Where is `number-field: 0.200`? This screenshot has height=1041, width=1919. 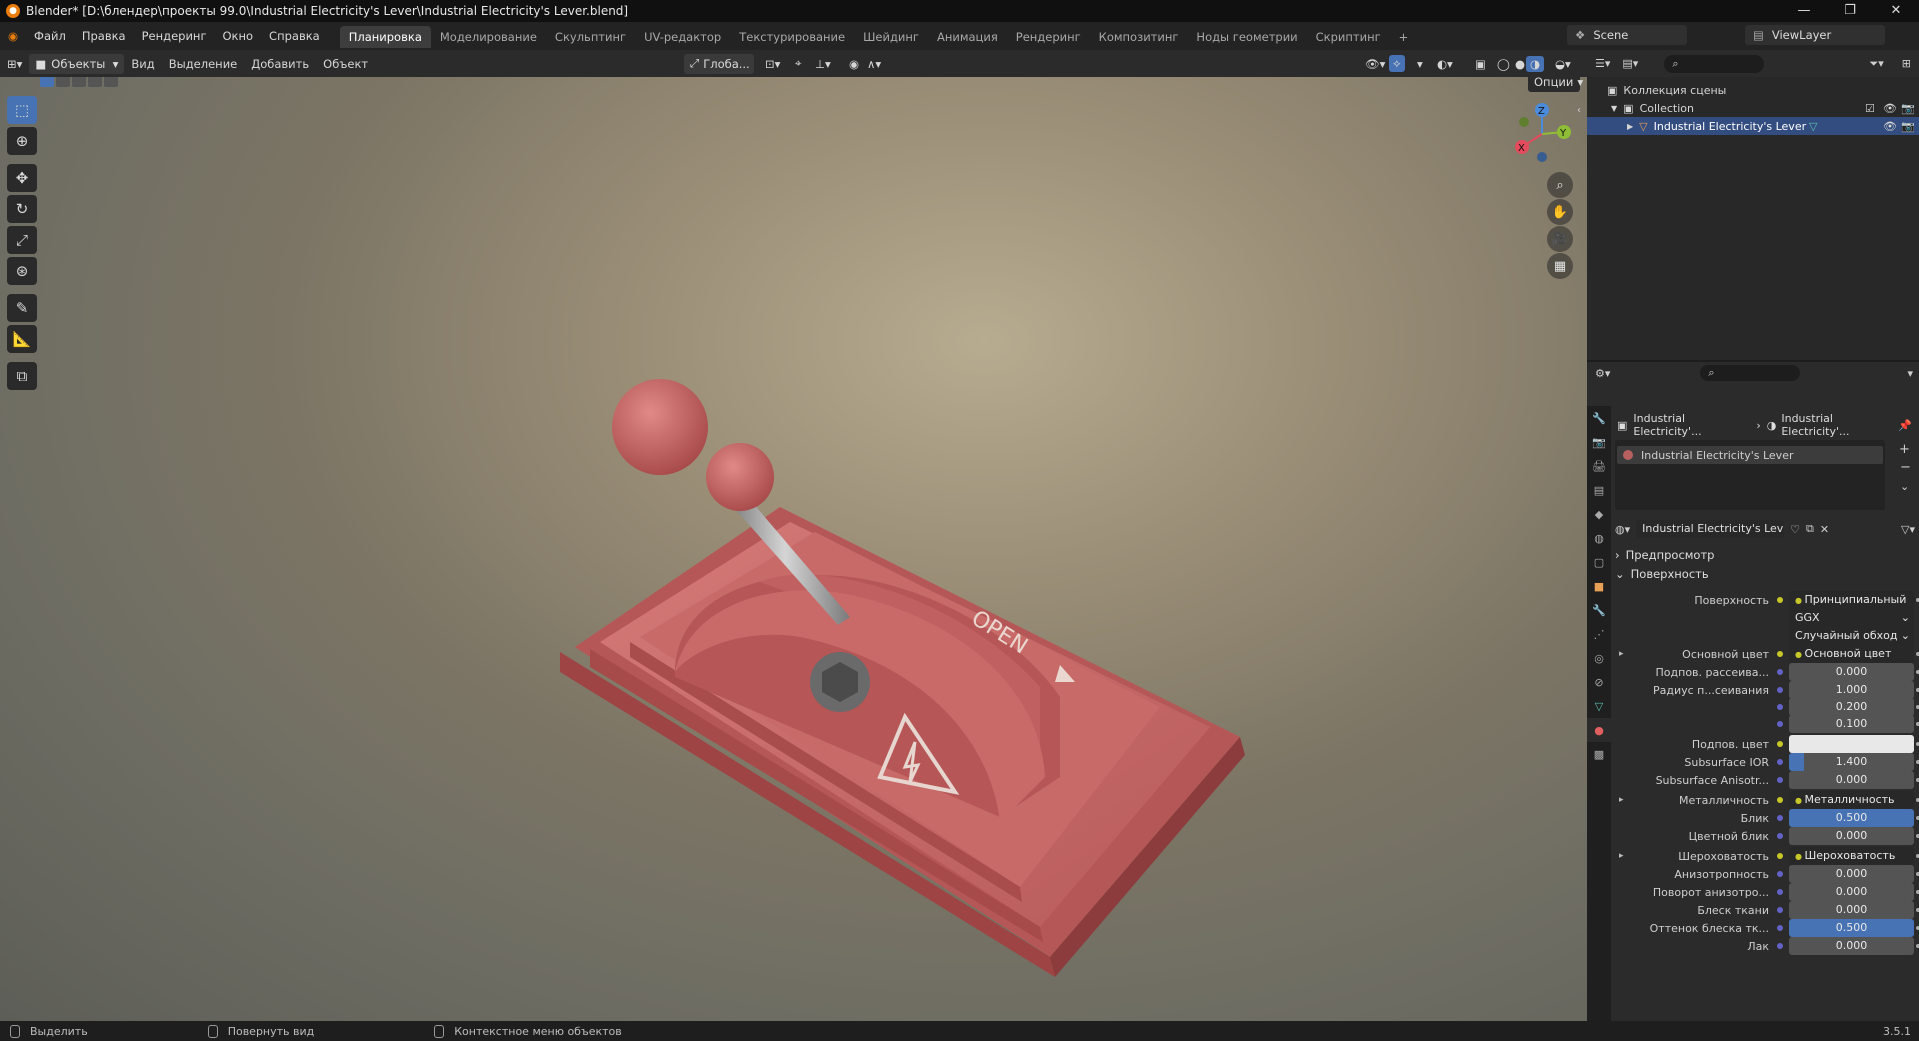
number-field: 0.200 is located at coordinates (1851, 707).